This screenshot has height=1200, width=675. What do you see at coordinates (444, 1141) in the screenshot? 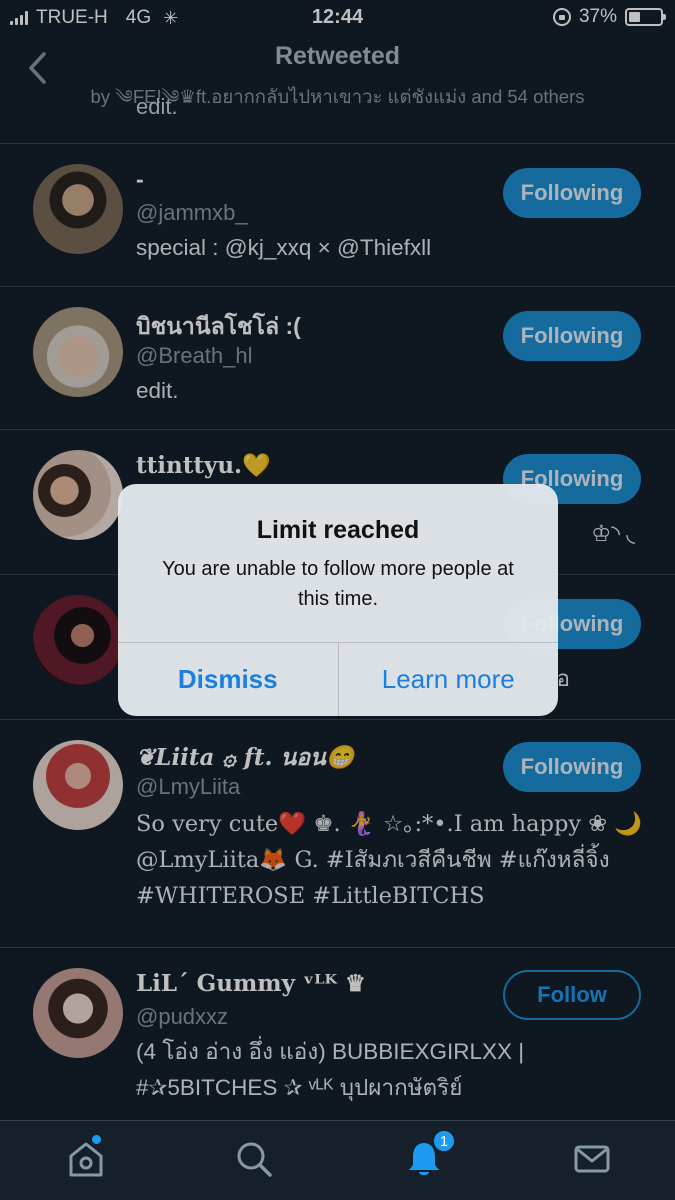
I see `notification-badge: 1` at bounding box center [444, 1141].